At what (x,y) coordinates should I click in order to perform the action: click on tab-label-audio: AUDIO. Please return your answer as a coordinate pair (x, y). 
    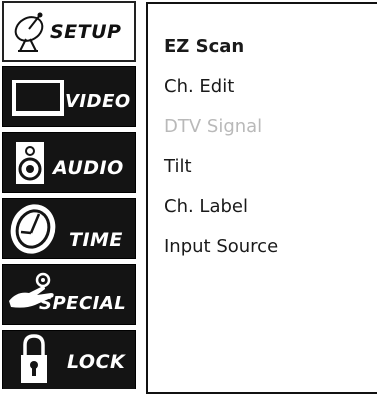
    Looking at the image, I should click on (88, 168).